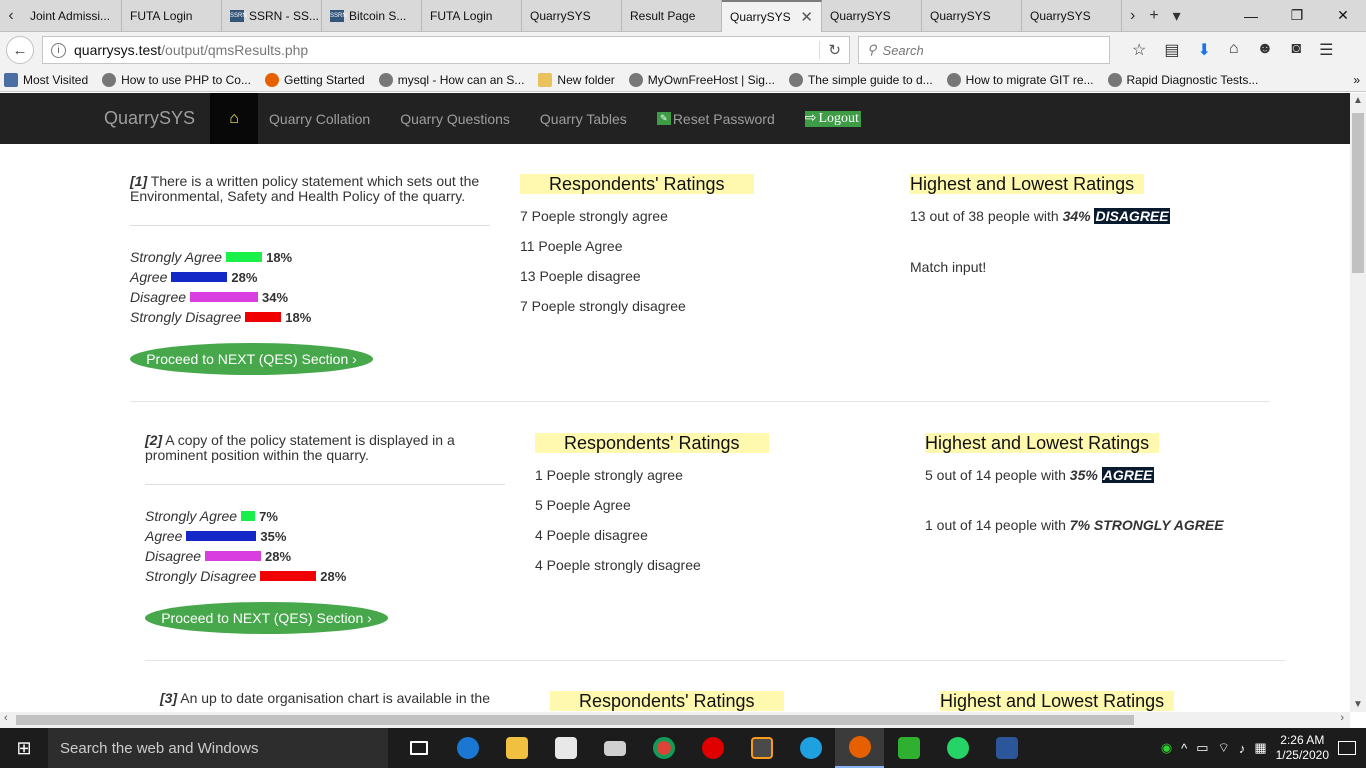  I want to click on nav-reset-password: ✎ Reset Password, so click(715, 119).